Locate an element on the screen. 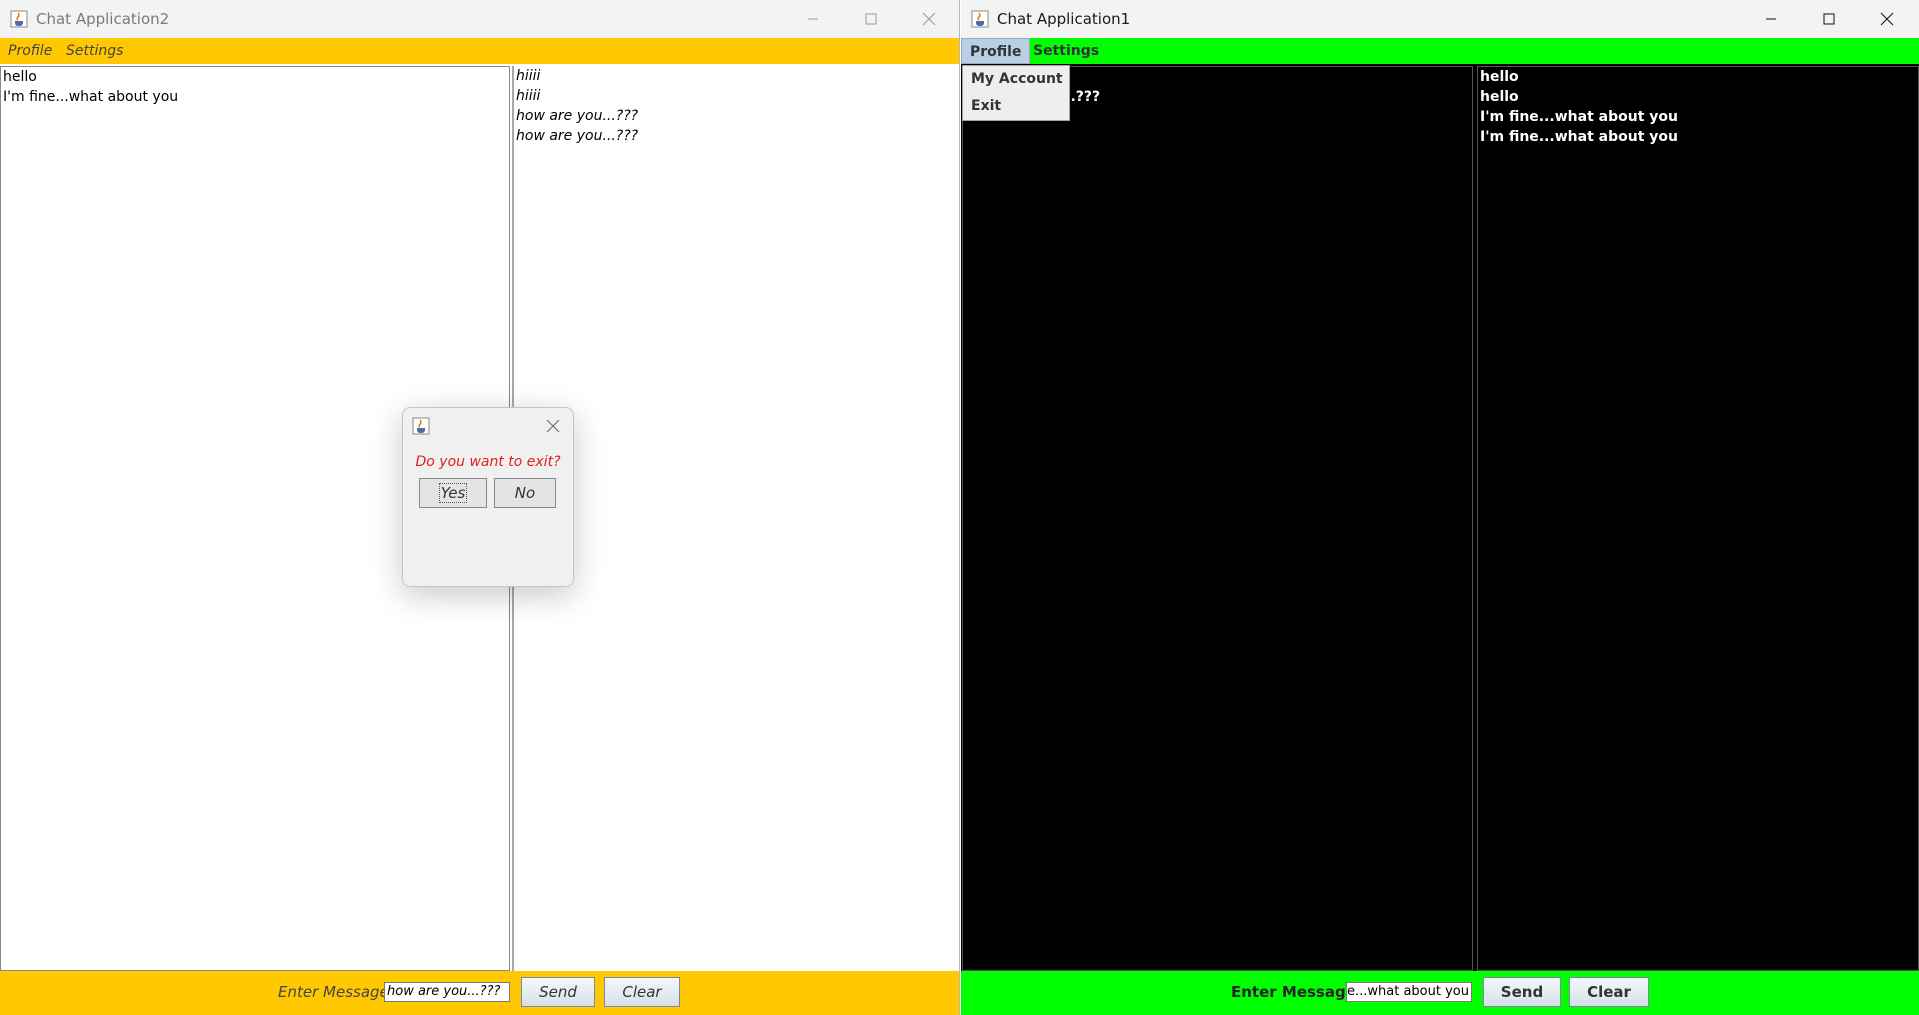  menu-item-exit: Exit is located at coordinates (1016, 106).